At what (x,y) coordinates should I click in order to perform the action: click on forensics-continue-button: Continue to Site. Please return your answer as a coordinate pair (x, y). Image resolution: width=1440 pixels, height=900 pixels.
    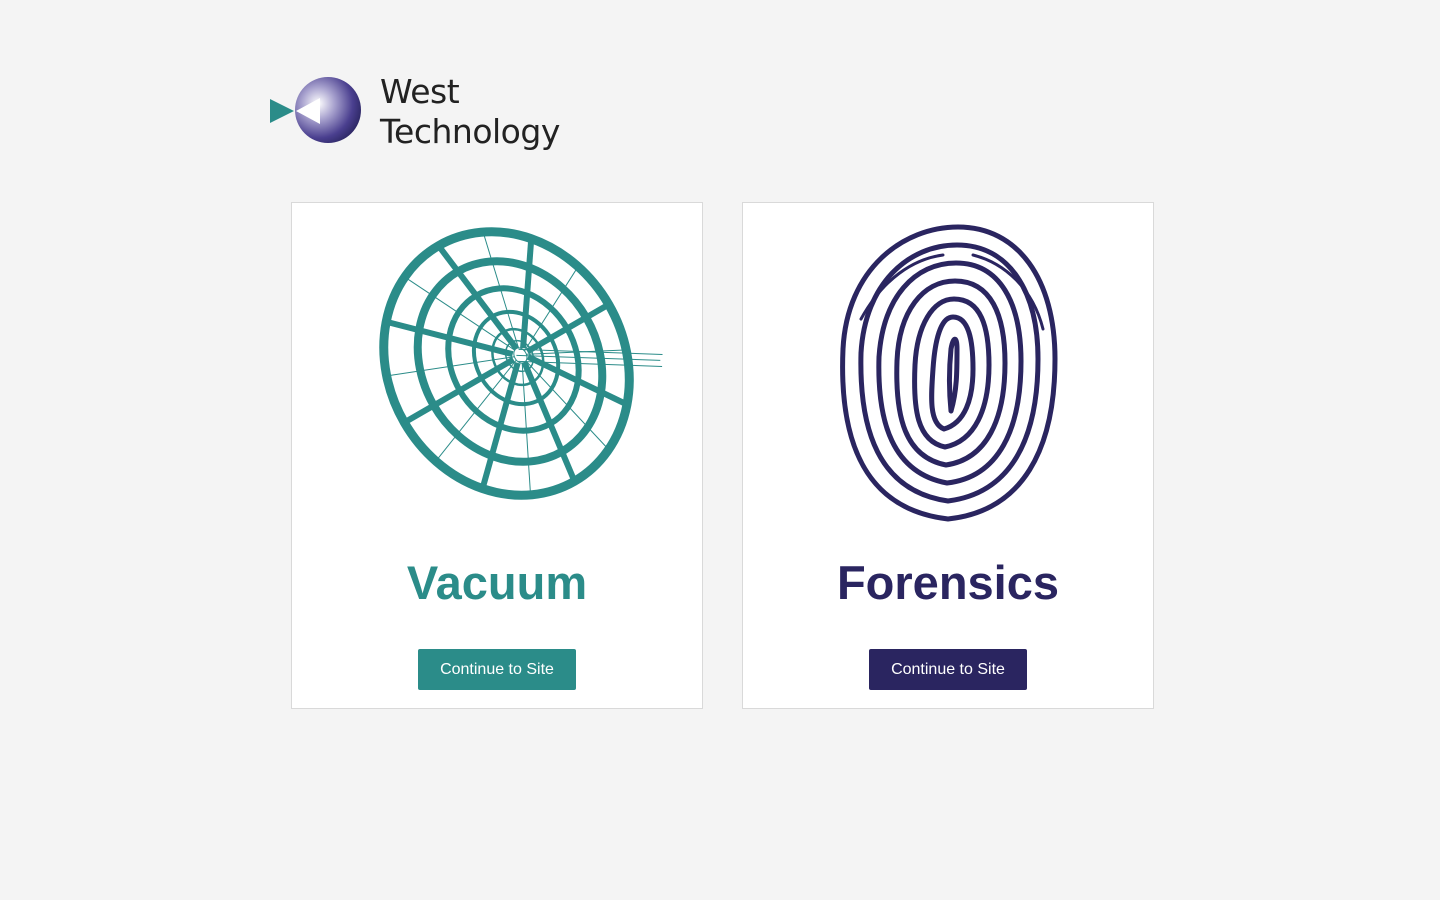
    Looking at the image, I should click on (948, 669).